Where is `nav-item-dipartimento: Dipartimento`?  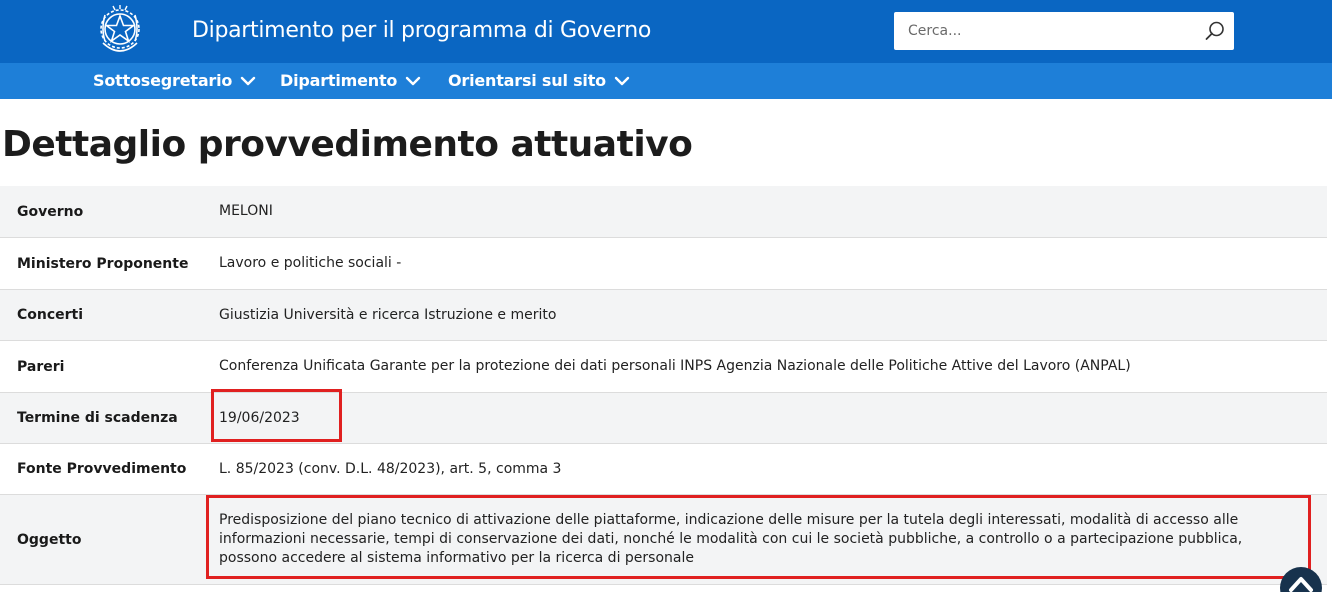 nav-item-dipartimento: Dipartimento is located at coordinates (350, 80).